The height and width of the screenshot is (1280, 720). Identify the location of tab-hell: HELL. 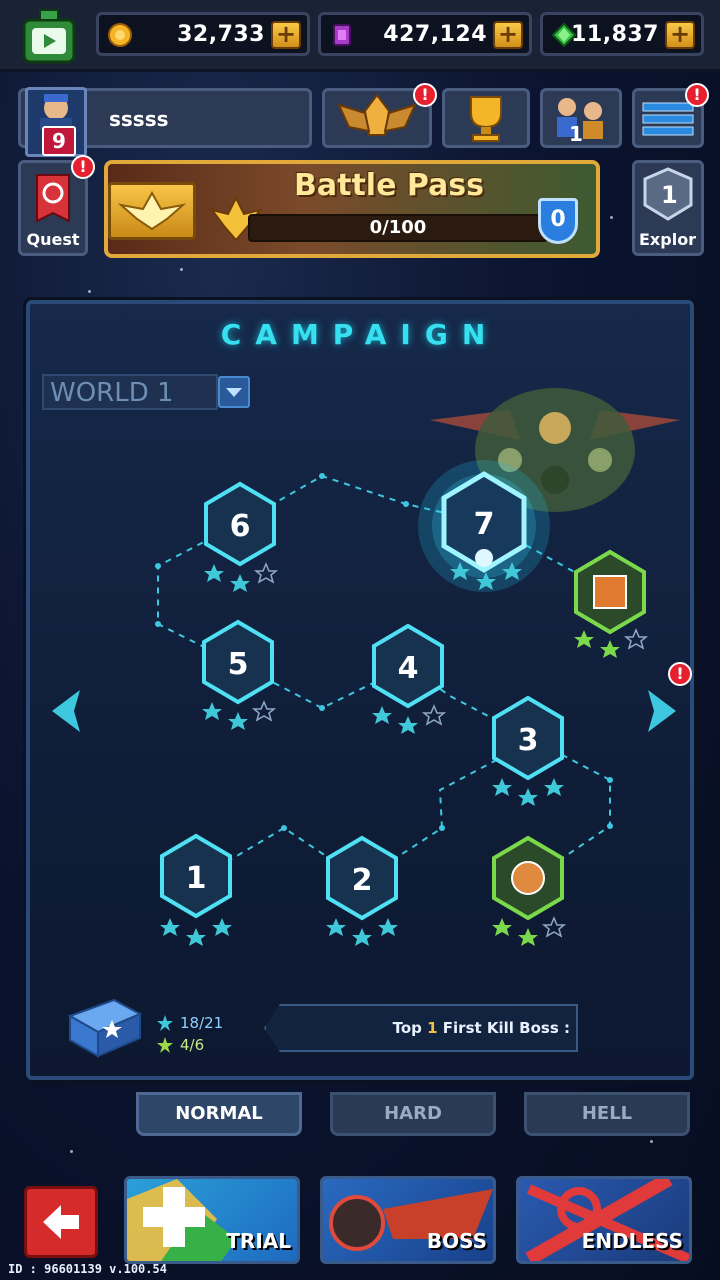
(607, 1114).